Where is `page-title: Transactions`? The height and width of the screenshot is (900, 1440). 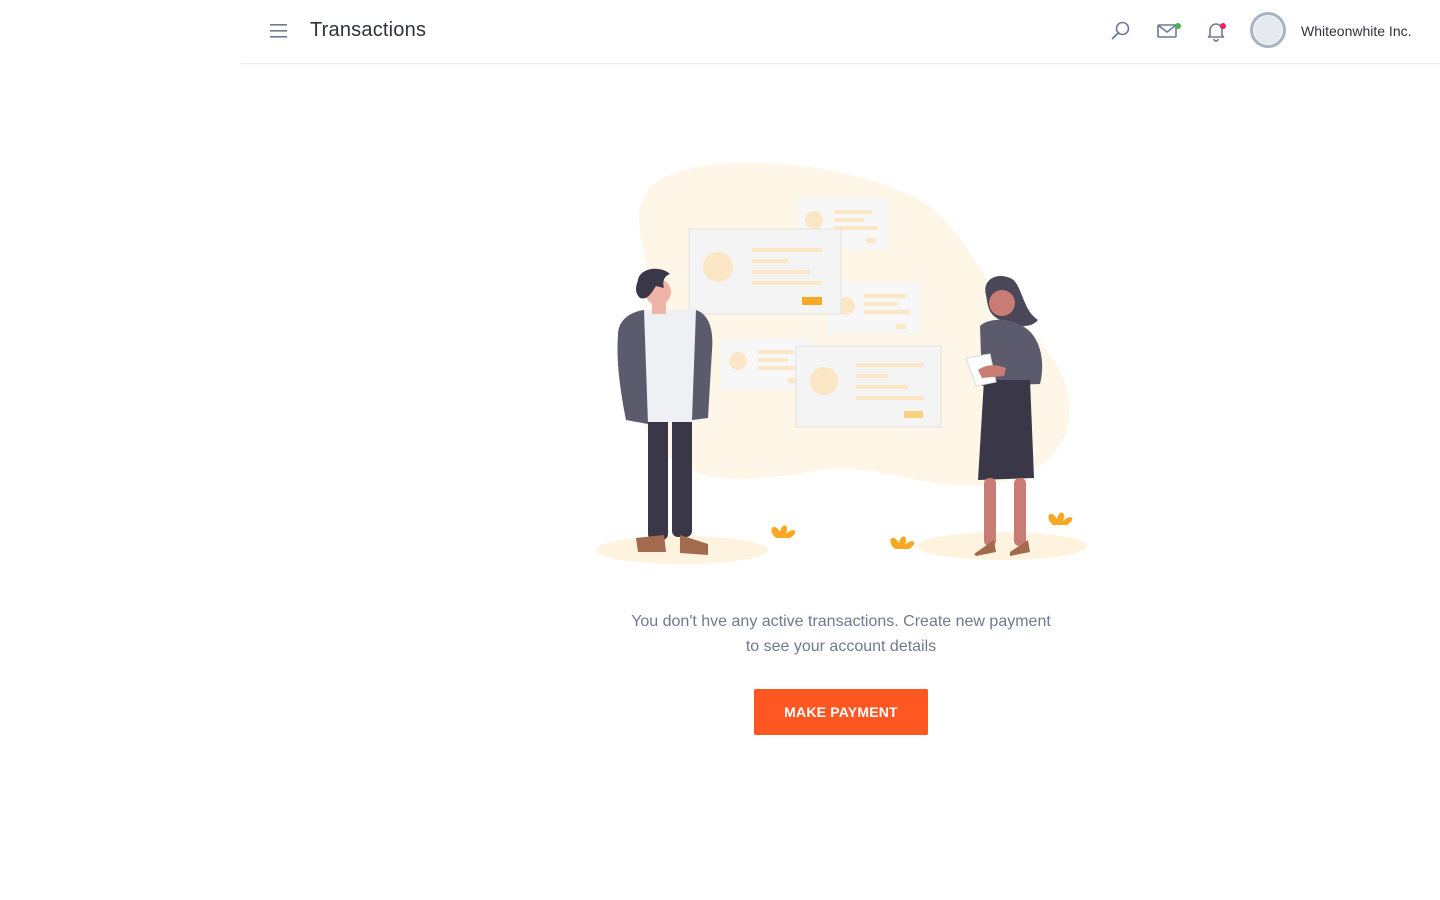
page-title: Transactions is located at coordinates (368, 30).